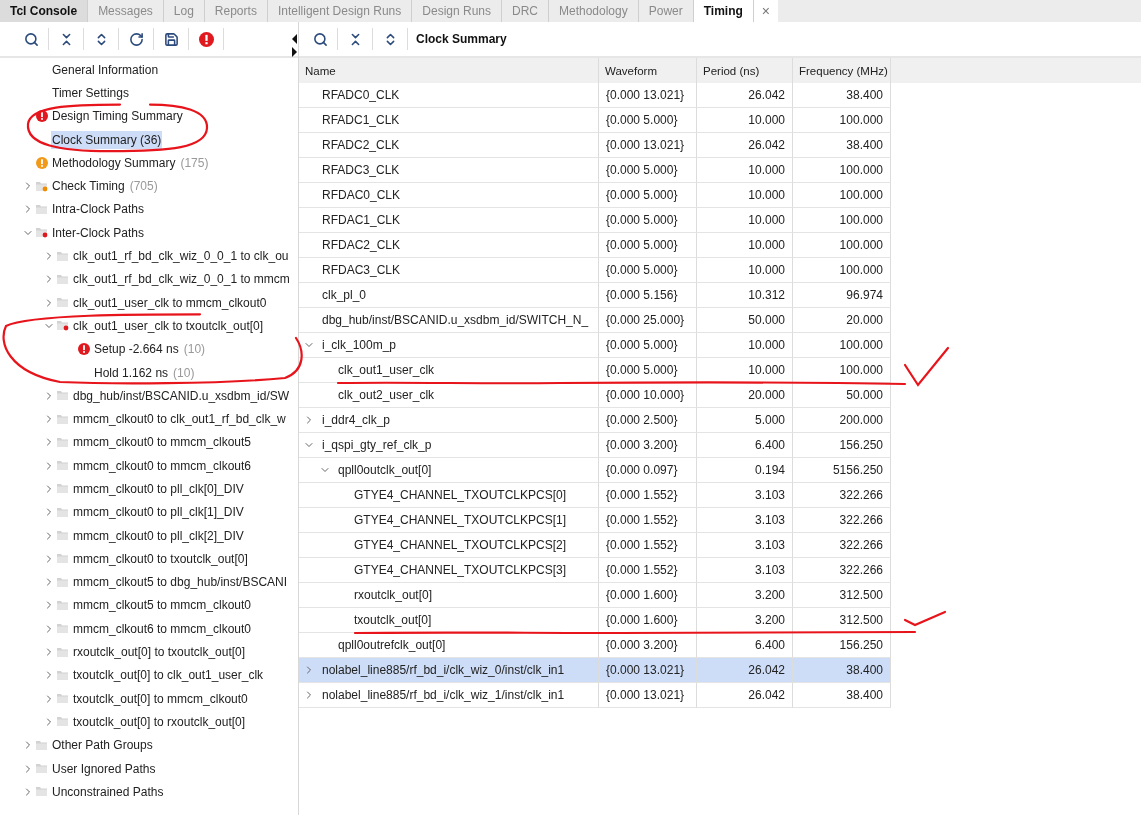 Image resolution: width=1141 pixels, height=815 pixels. Describe the element at coordinates (361, 270) in the screenshot. I see `clock-name: RFDAC3_CLK` at that location.